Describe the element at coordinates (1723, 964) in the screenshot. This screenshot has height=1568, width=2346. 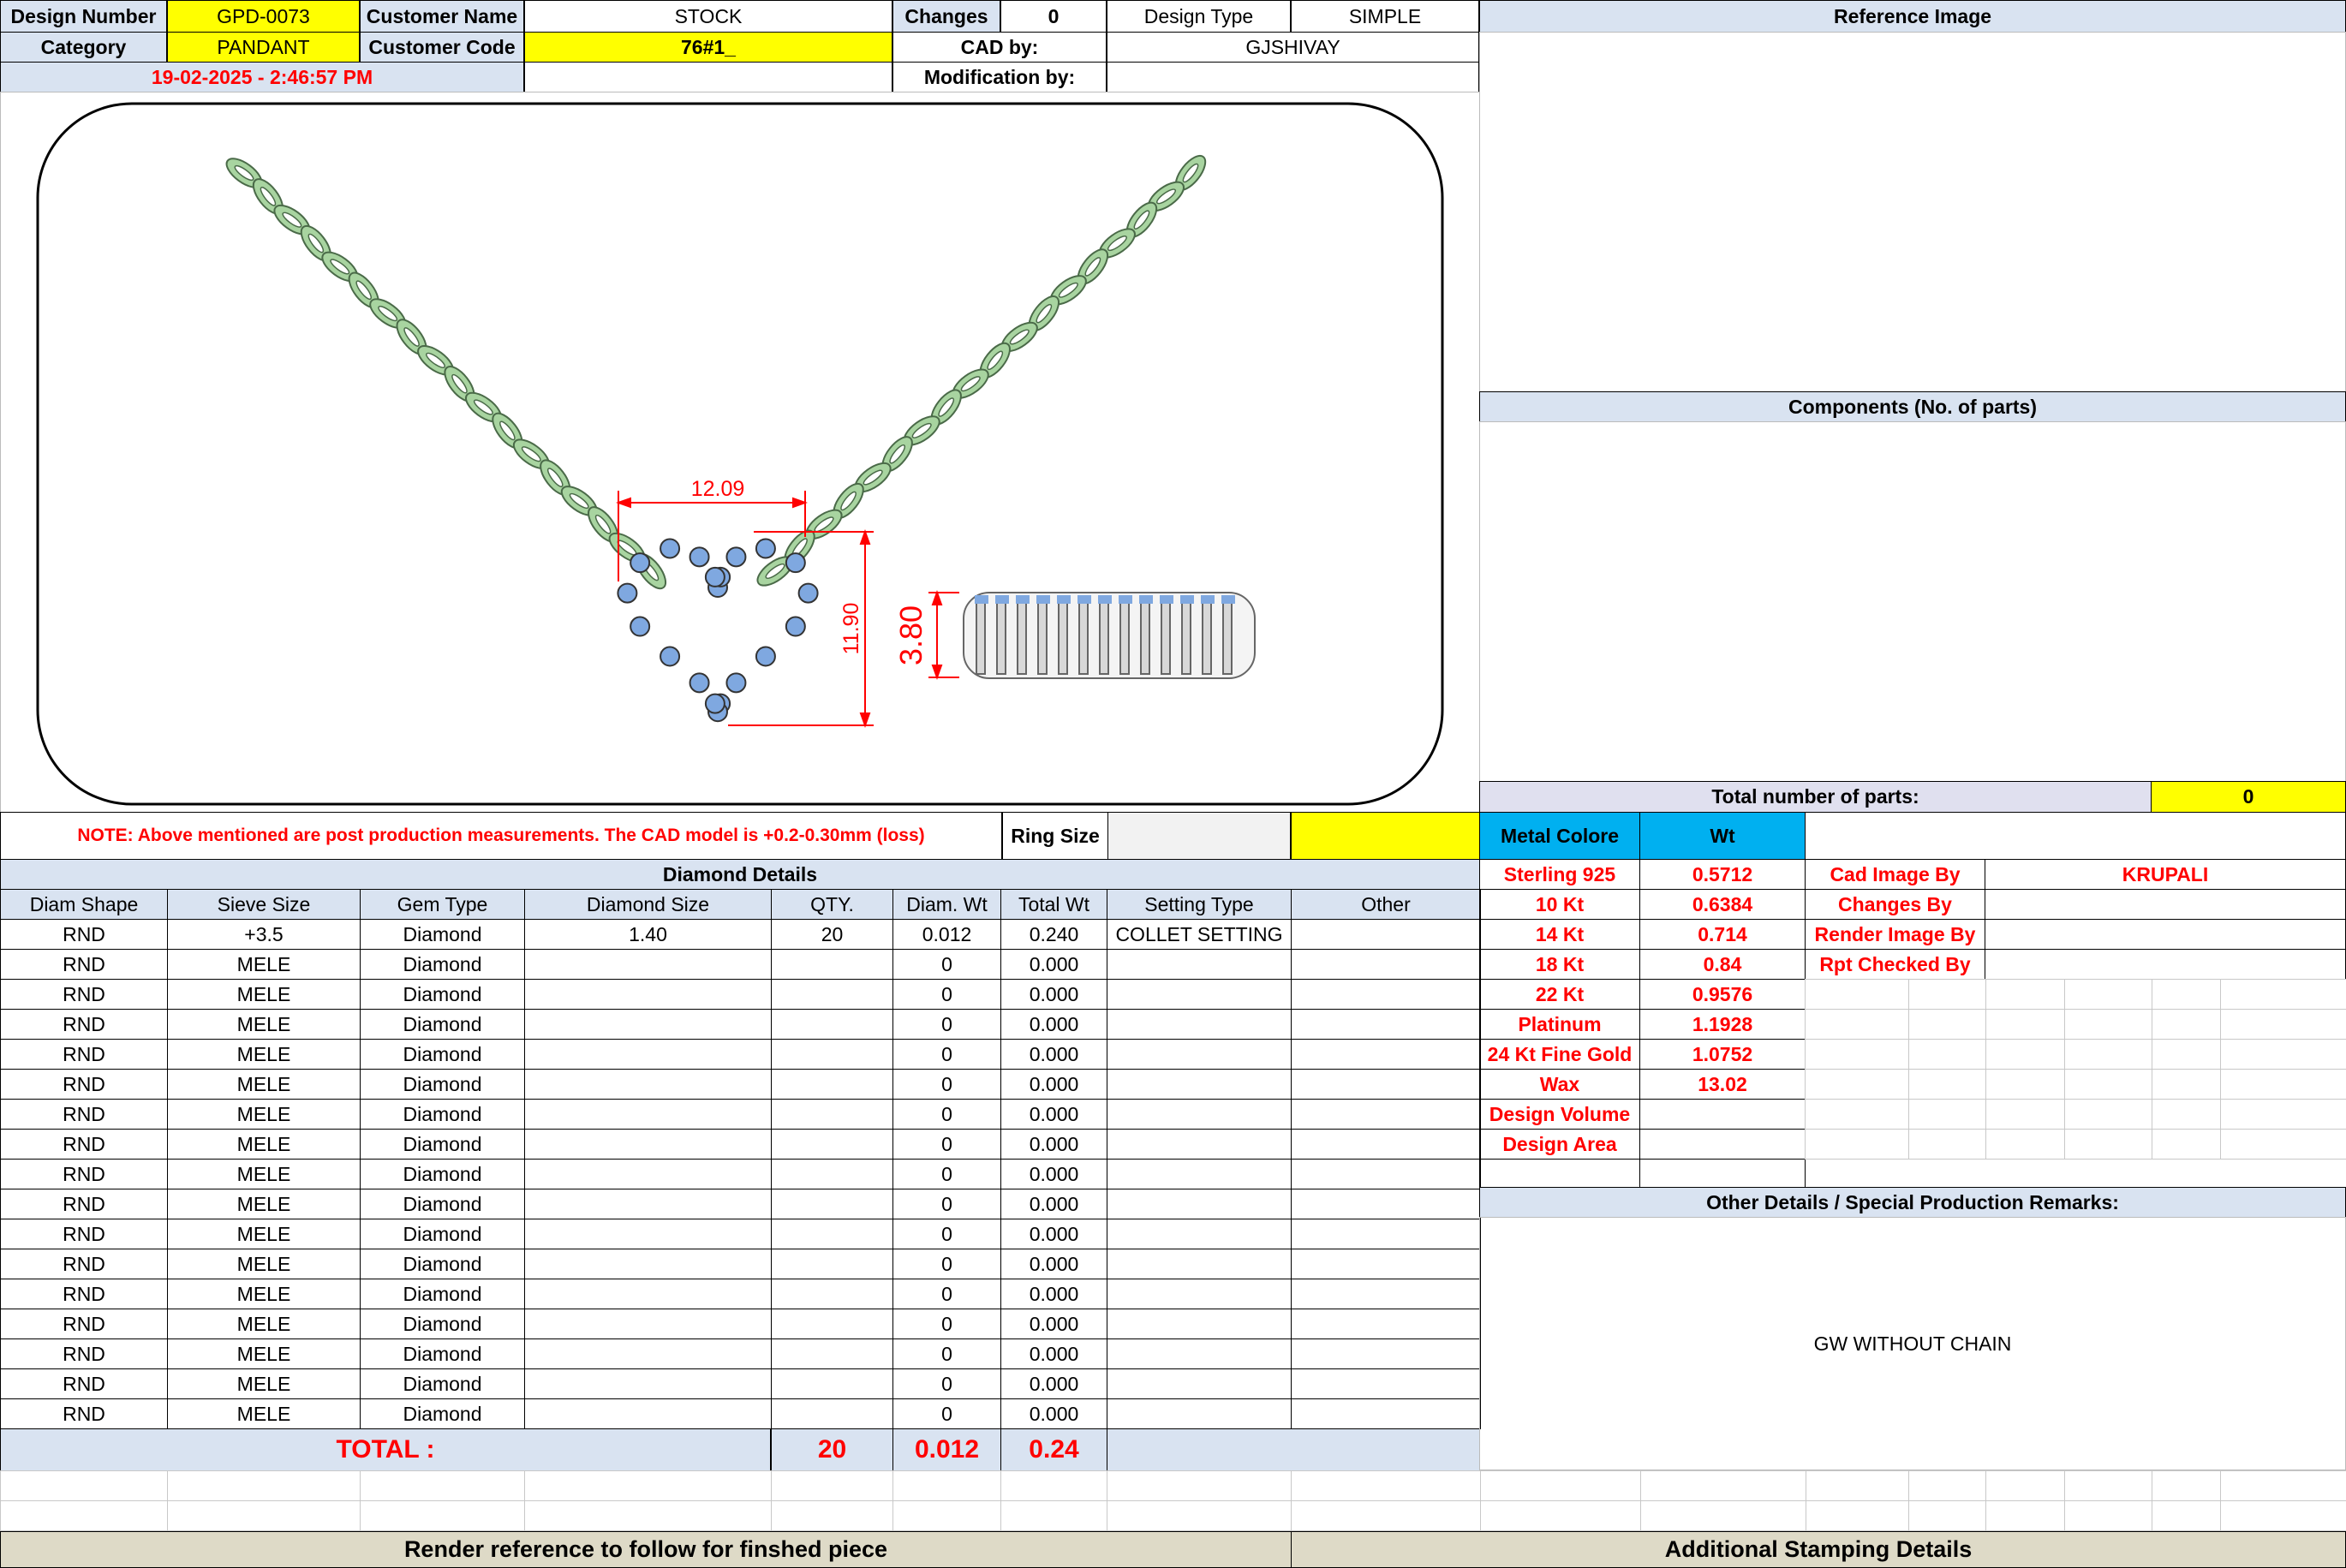
I see `metal-wt: 0.84` at that location.